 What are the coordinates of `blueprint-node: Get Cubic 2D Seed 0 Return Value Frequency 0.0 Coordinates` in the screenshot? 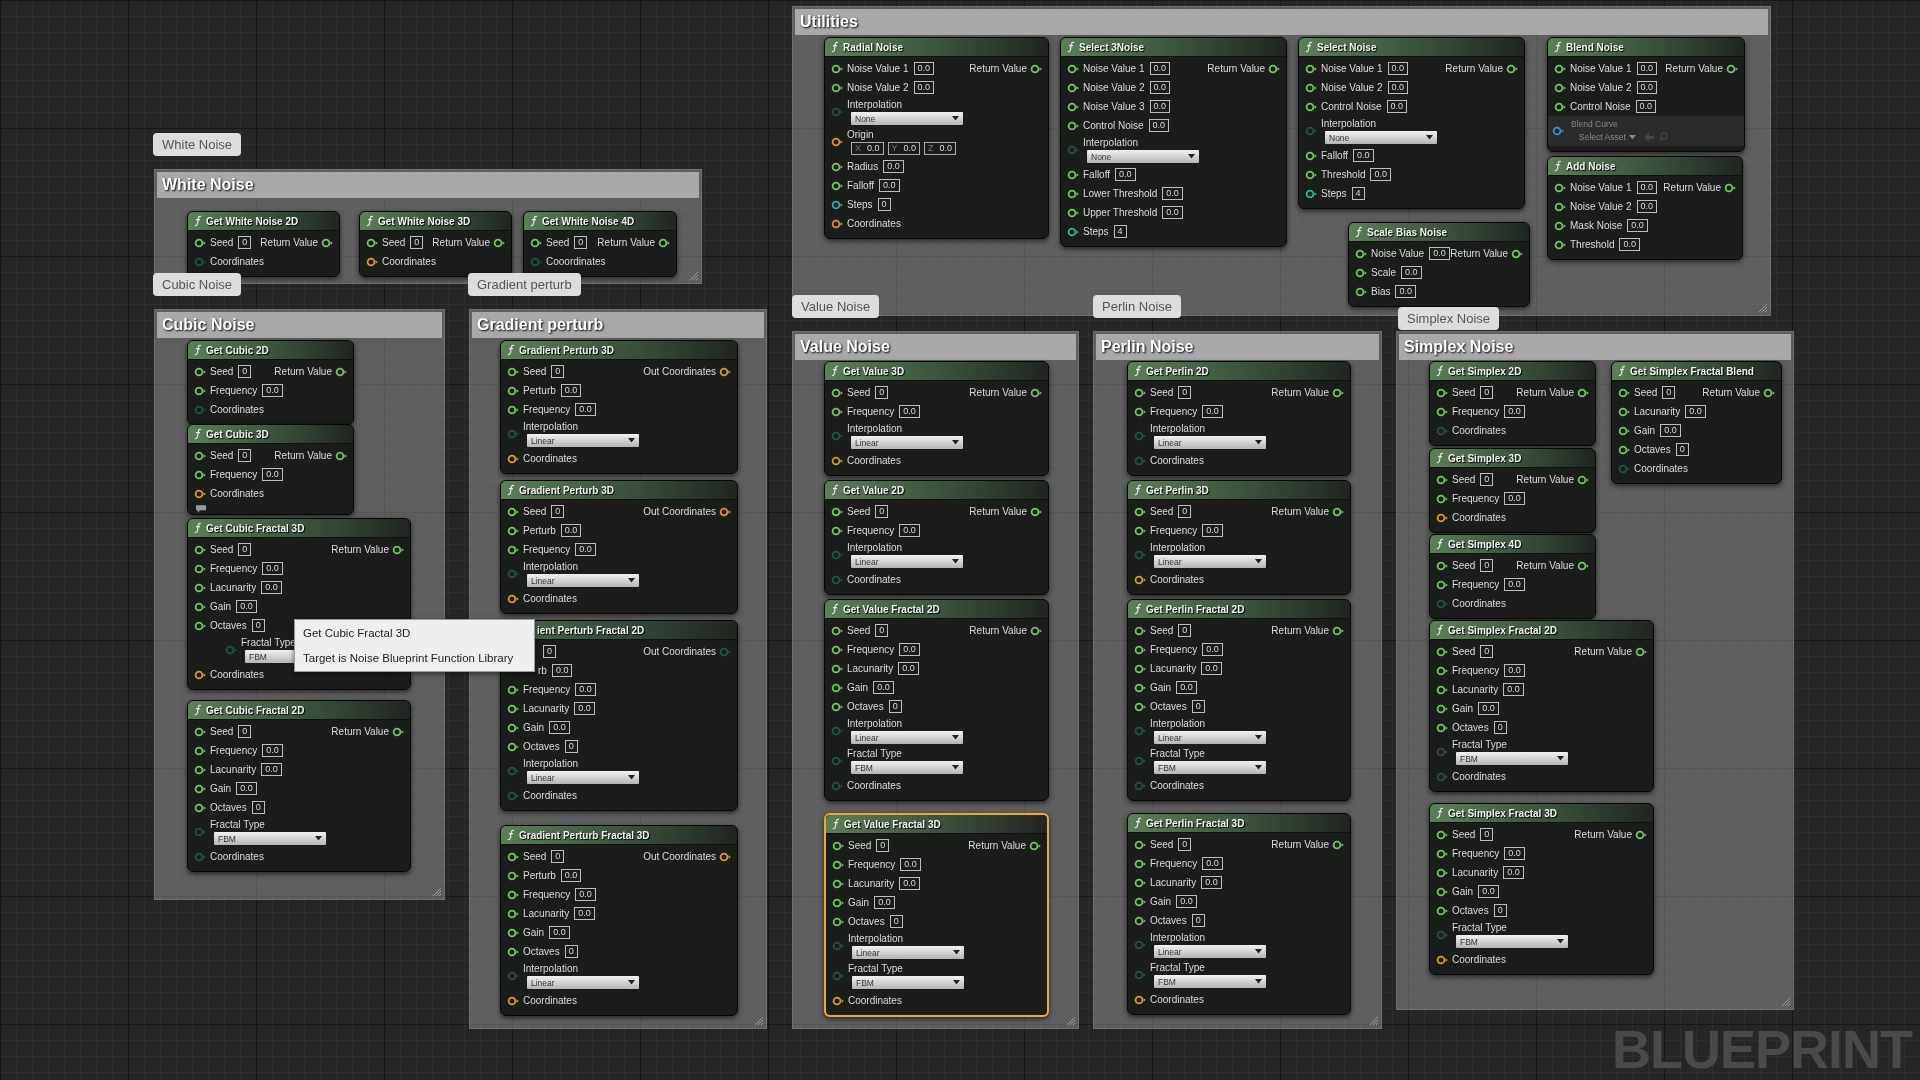 It's located at (270, 382).